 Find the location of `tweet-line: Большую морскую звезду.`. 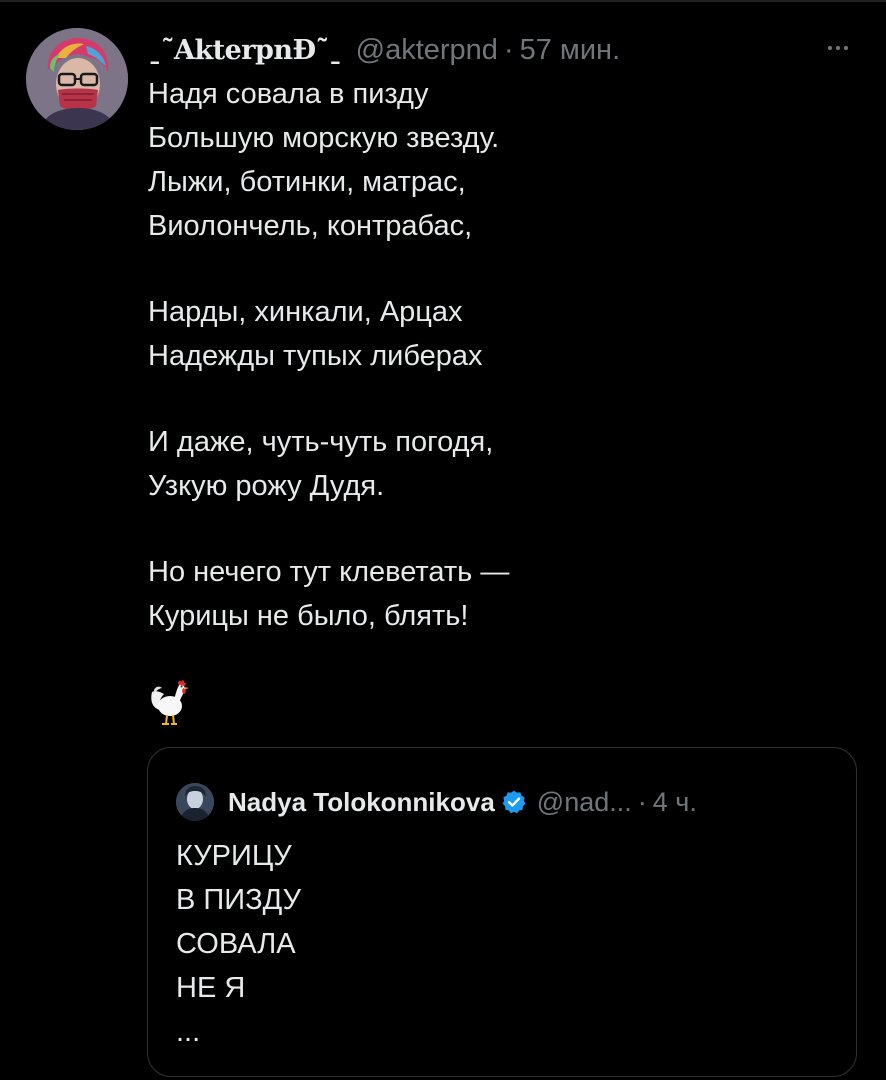

tweet-line: Большую морскую звезду. is located at coordinates (324, 138).